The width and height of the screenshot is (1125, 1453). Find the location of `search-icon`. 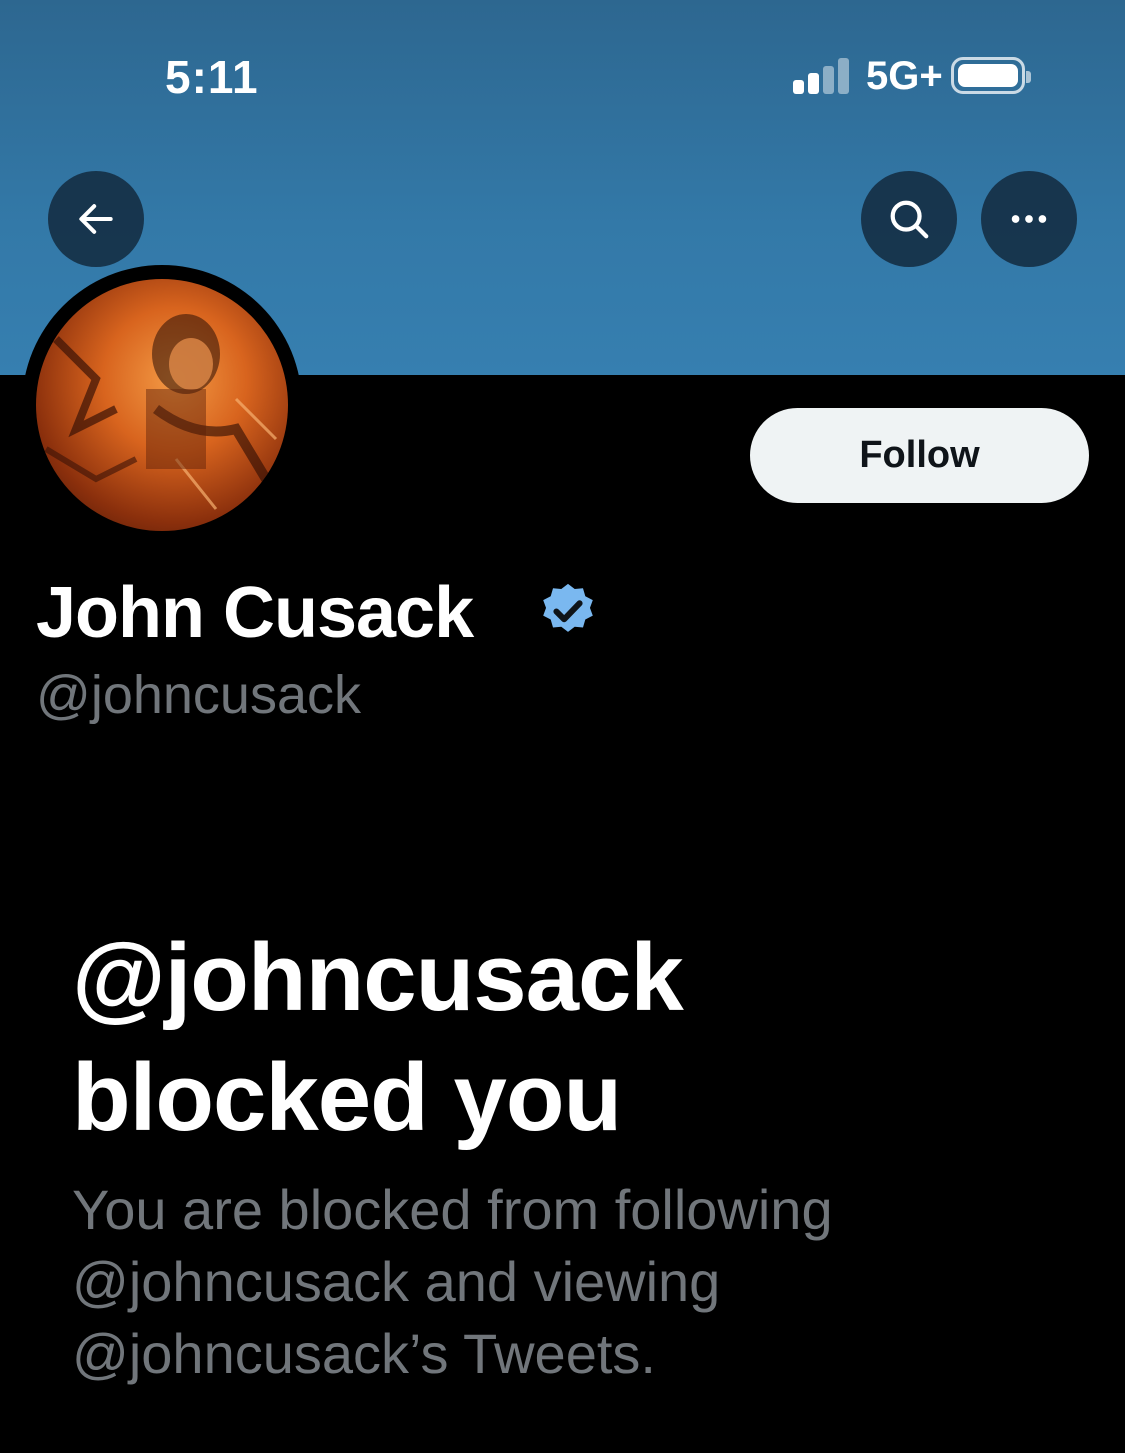

search-icon is located at coordinates (909, 219).